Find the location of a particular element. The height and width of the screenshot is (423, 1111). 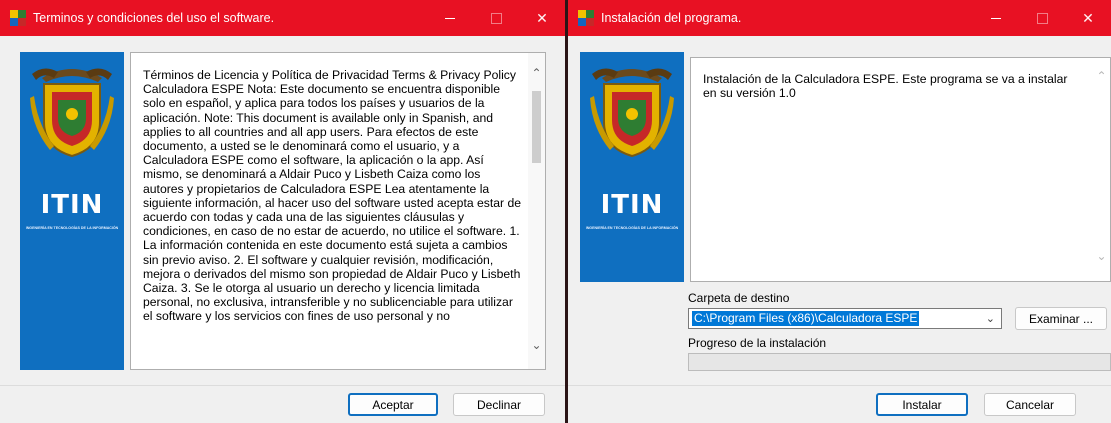

scroll-thumb is located at coordinates (536, 127).